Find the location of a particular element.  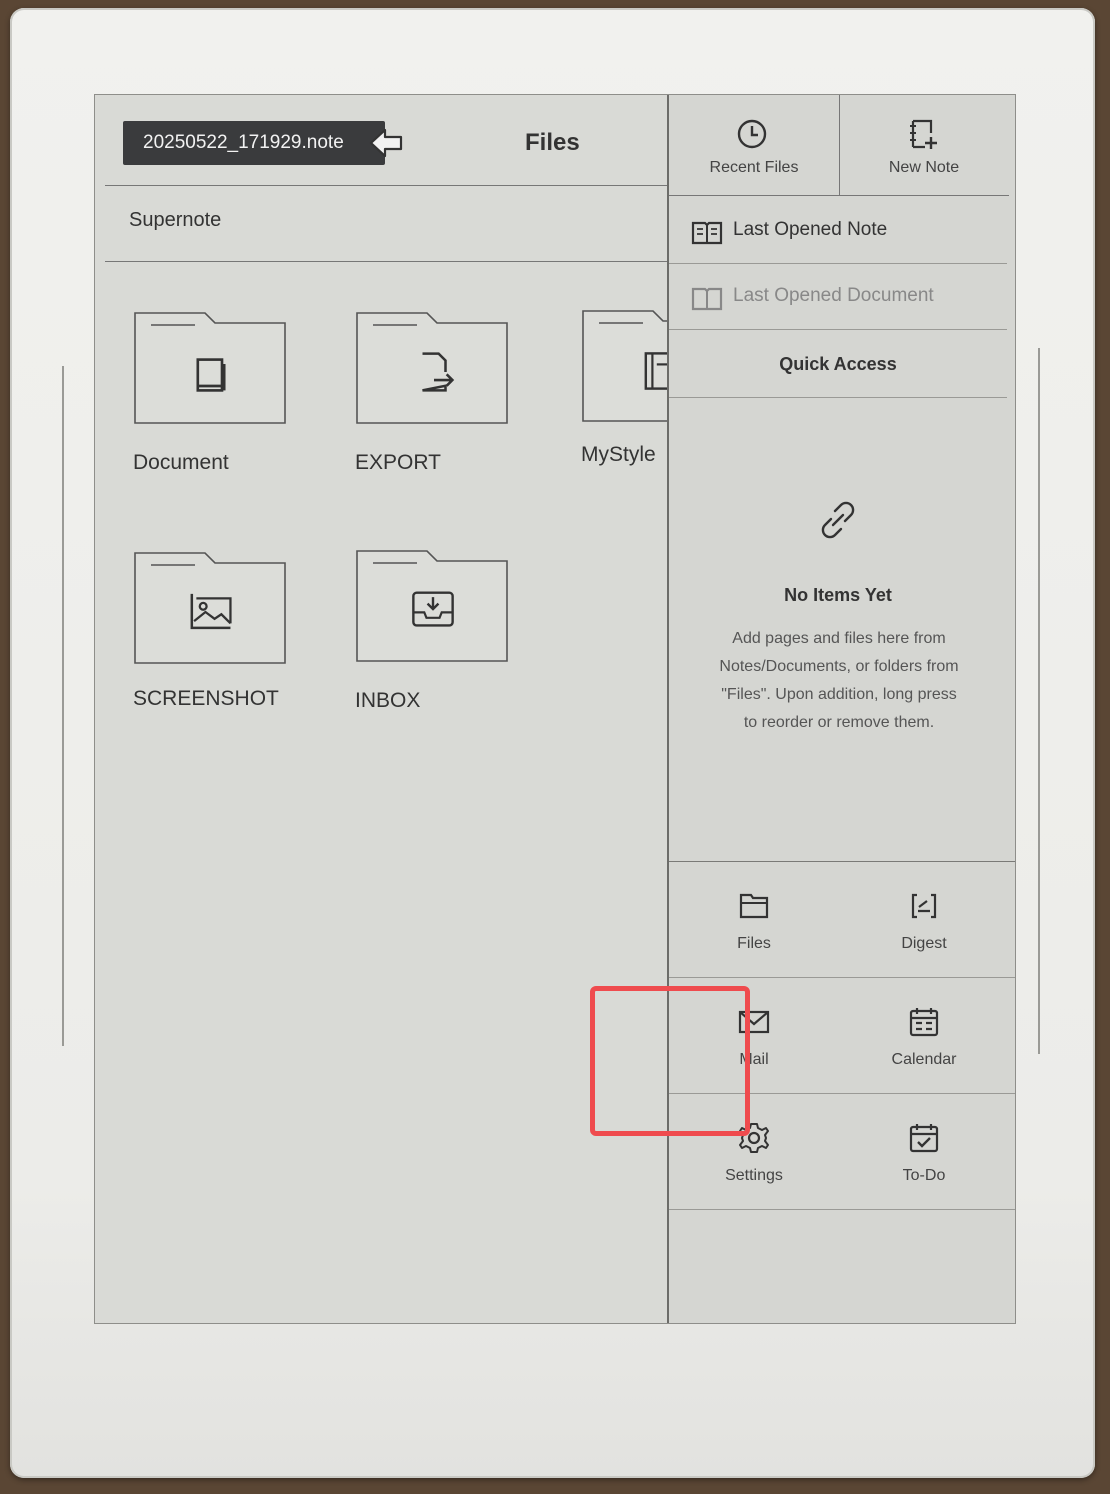

image-icon is located at coordinates (211, 611).